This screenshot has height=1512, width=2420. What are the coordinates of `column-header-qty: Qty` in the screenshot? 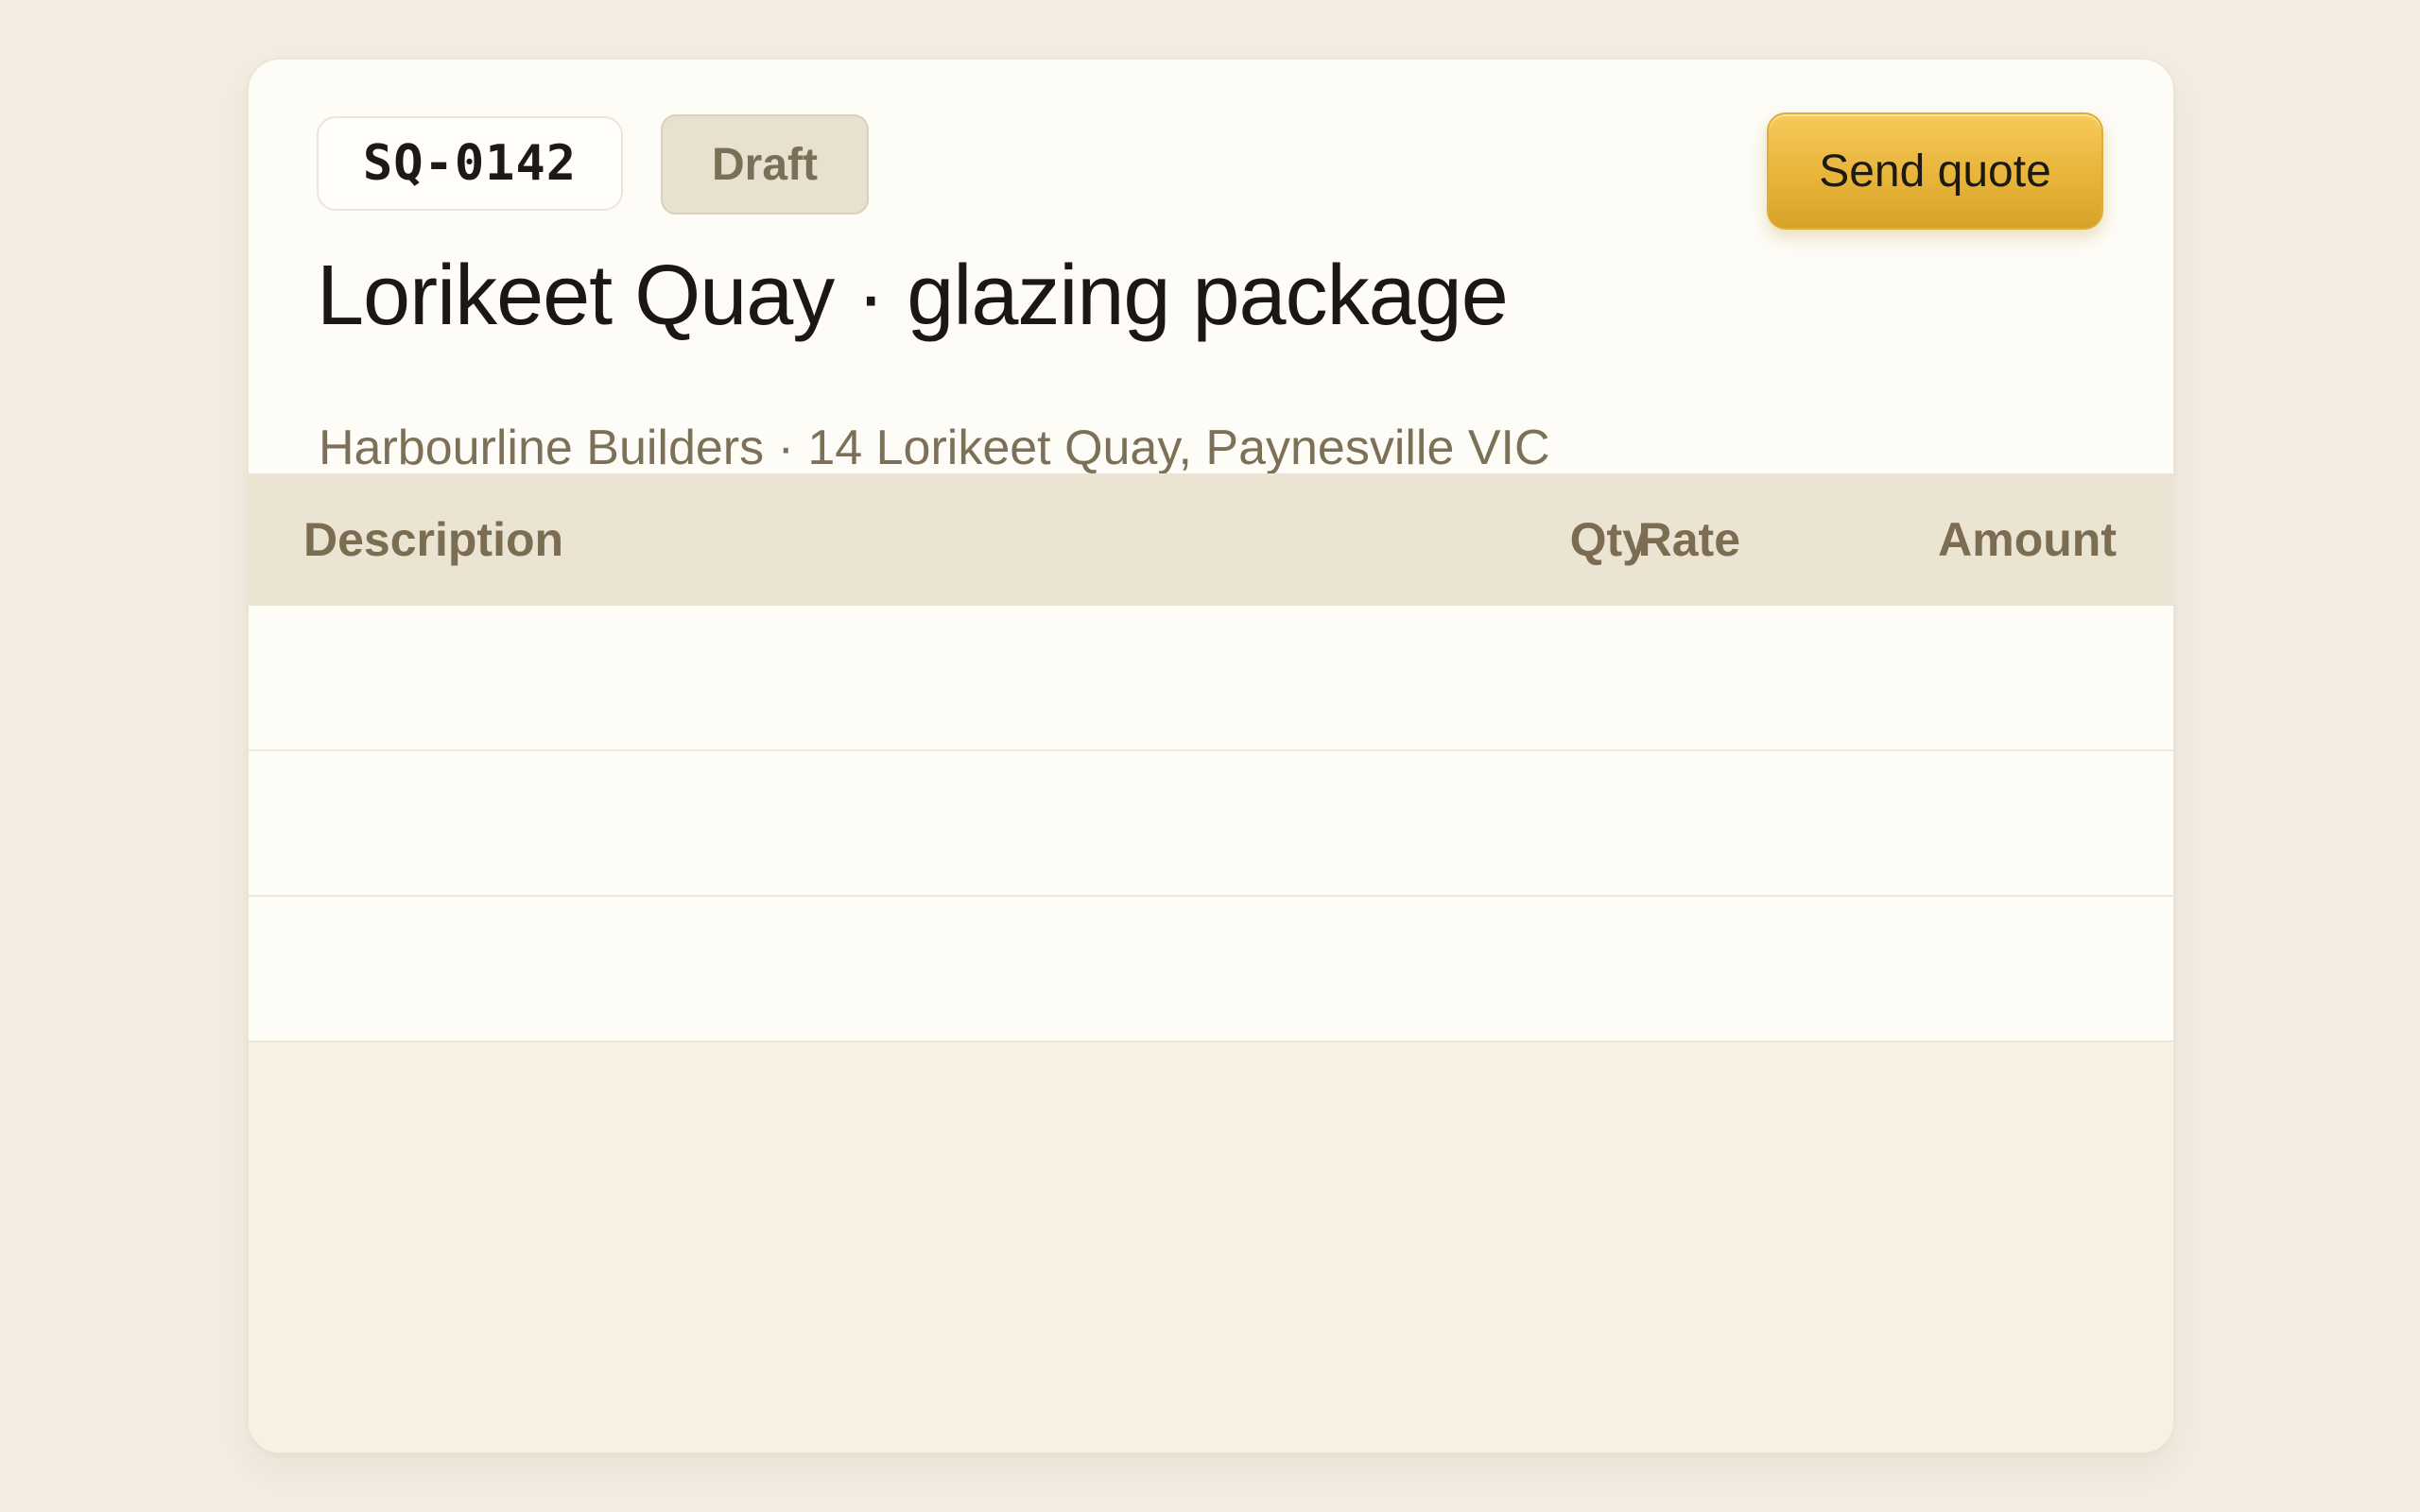 It's located at (1609, 539).